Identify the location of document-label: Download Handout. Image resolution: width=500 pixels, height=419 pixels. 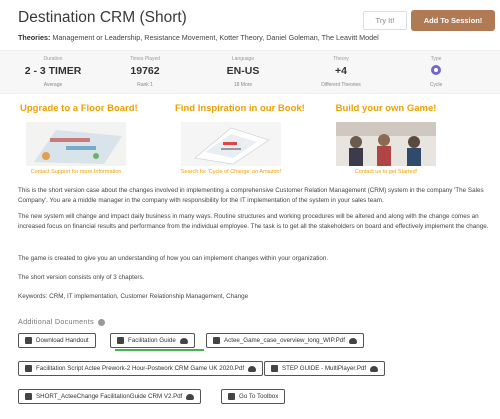
(62, 340).